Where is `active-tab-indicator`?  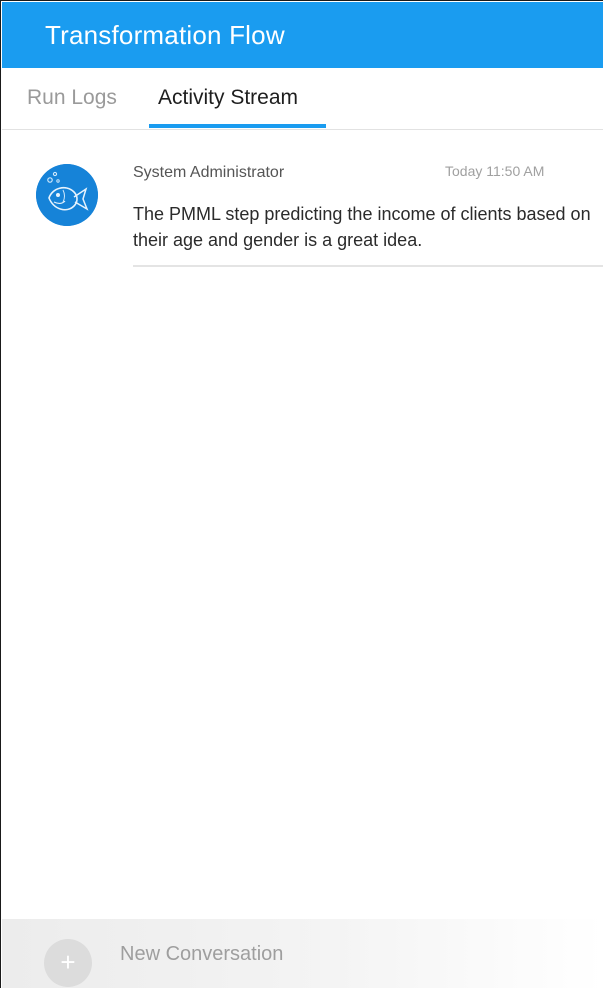
active-tab-indicator is located at coordinates (237, 126).